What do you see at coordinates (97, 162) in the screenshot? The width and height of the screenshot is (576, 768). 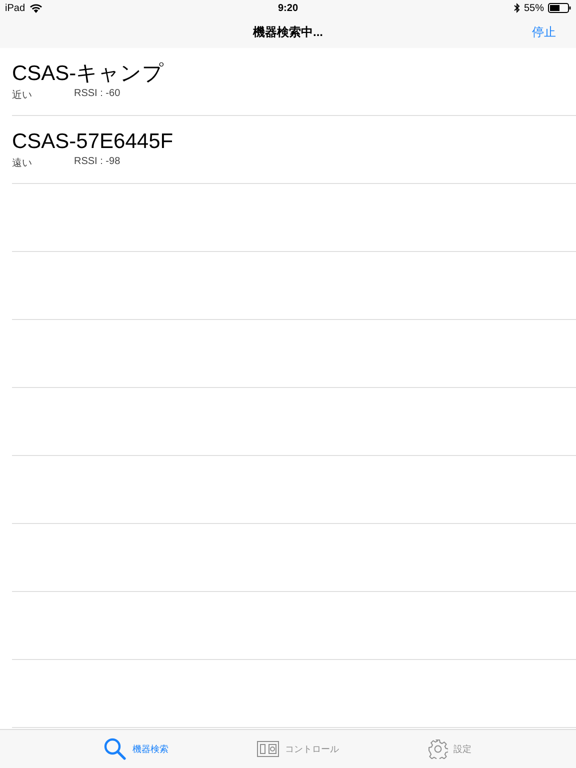 I see `rssi-label: RSSI : -98` at bounding box center [97, 162].